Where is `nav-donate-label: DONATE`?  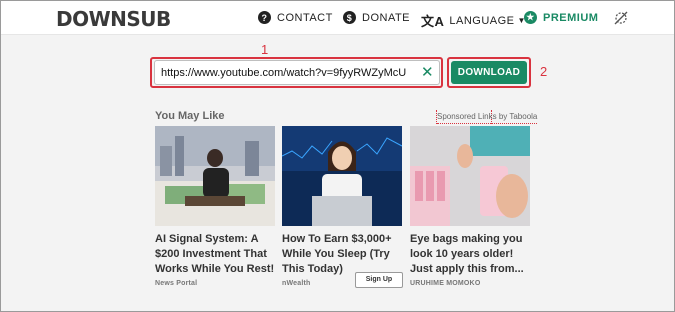
nav-donate-label: DONATE is located at coordinates (386, 17).